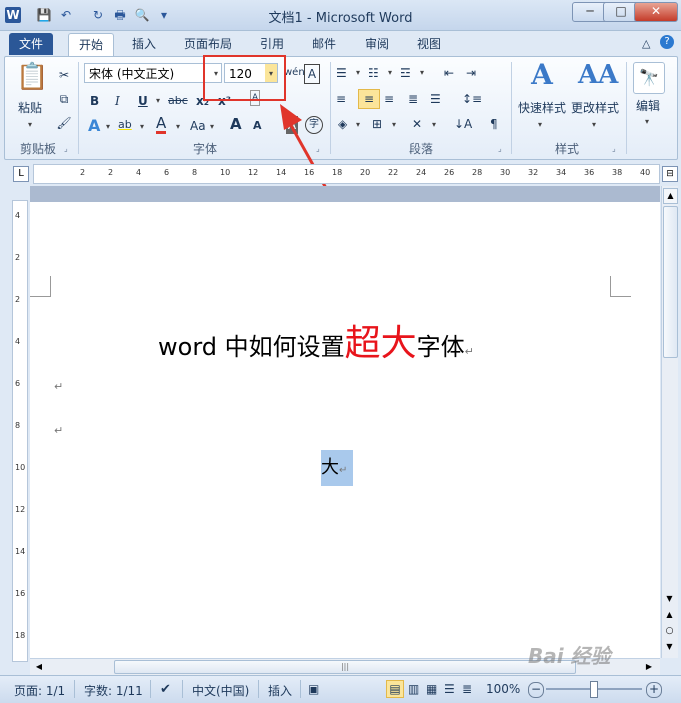 This screenshot has height=703, width=681. Describe the element at coordinates (394, 125) in the screenshot. I see `borders-dropdown-icon: ▾` at that location.